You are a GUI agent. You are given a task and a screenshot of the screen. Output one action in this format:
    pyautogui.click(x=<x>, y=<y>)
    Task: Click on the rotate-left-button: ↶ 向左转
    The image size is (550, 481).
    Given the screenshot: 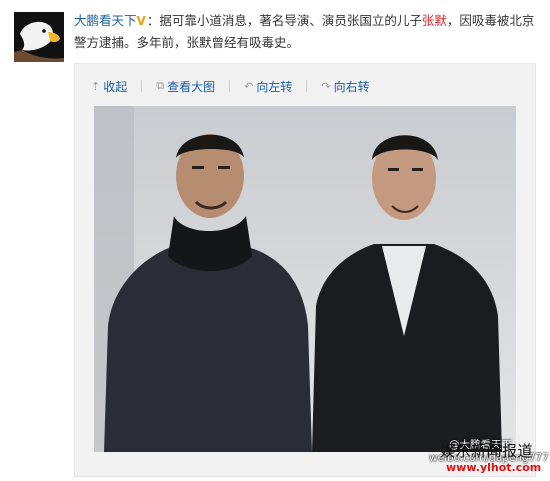 What is the action you would take?
    pyautogui.click(x=268, y=86)
    